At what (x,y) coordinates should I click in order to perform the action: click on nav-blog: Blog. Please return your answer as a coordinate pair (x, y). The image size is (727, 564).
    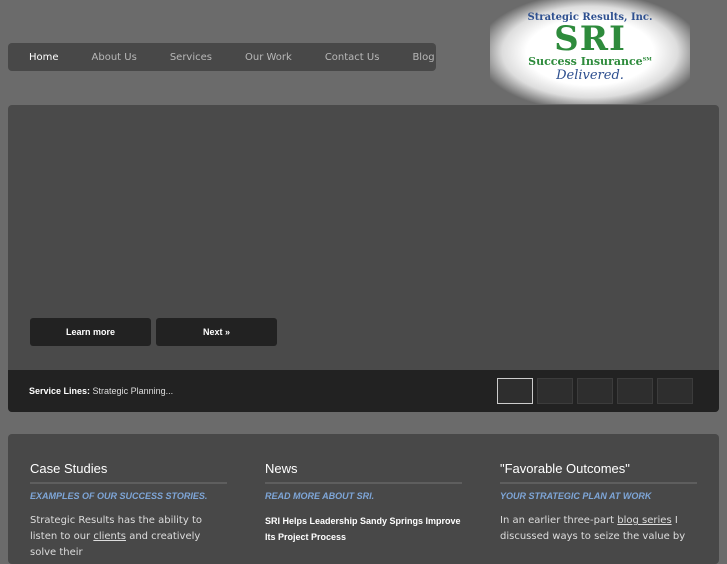
    Looking at the image, I should click on (423, 57).